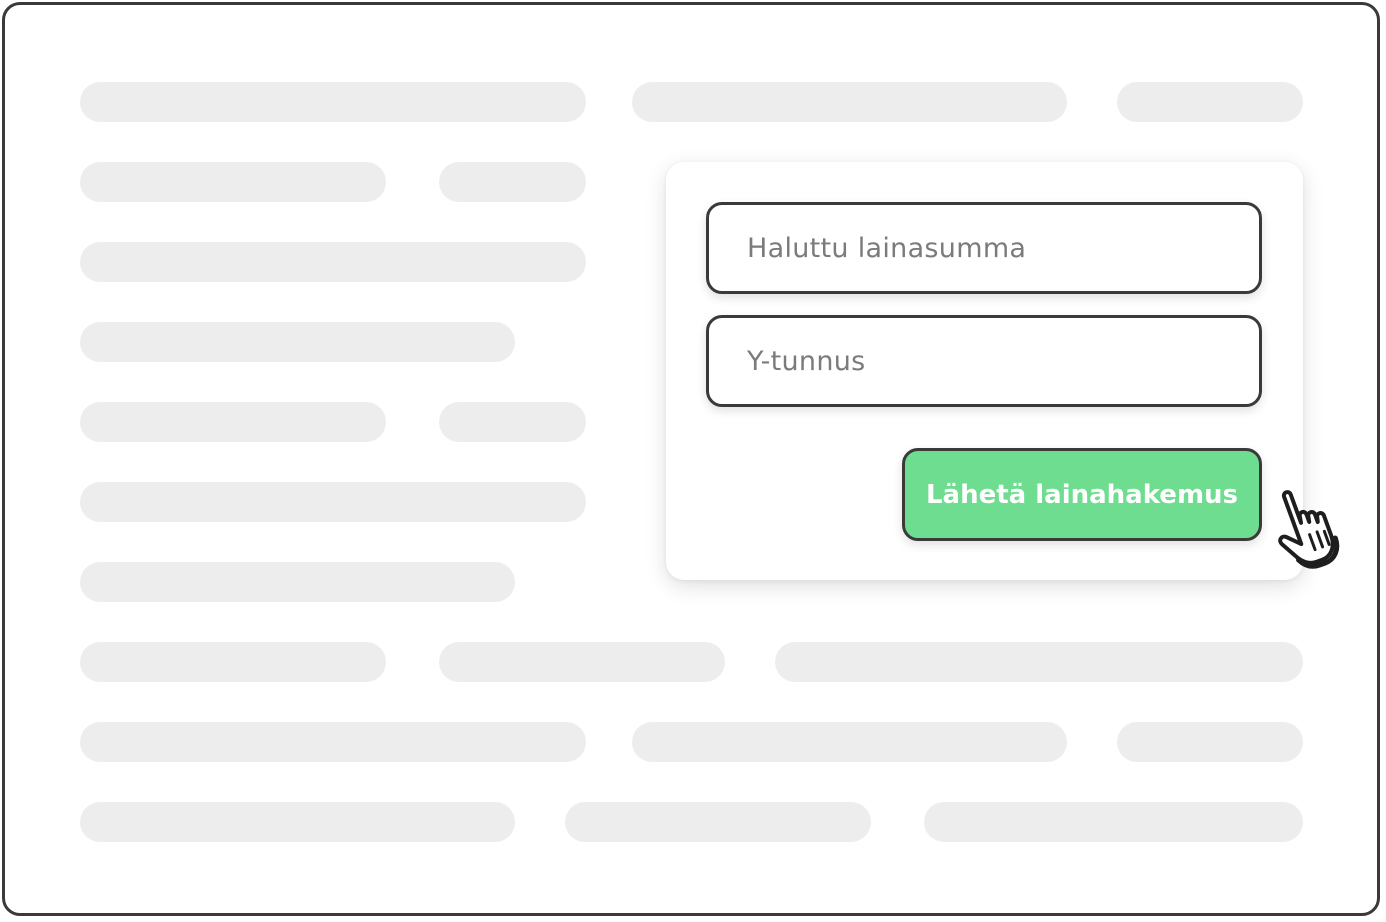  Describe the element at coordinates (984, 361) in the screenshot. I see `business-id-input` at that location.